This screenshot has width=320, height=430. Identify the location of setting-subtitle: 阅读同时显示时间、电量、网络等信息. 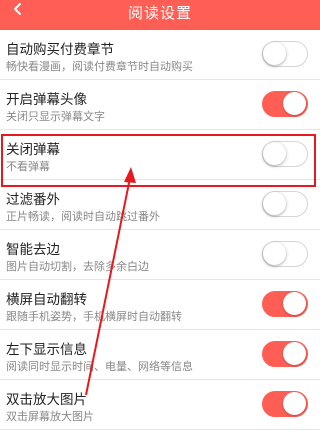
(99, 366).